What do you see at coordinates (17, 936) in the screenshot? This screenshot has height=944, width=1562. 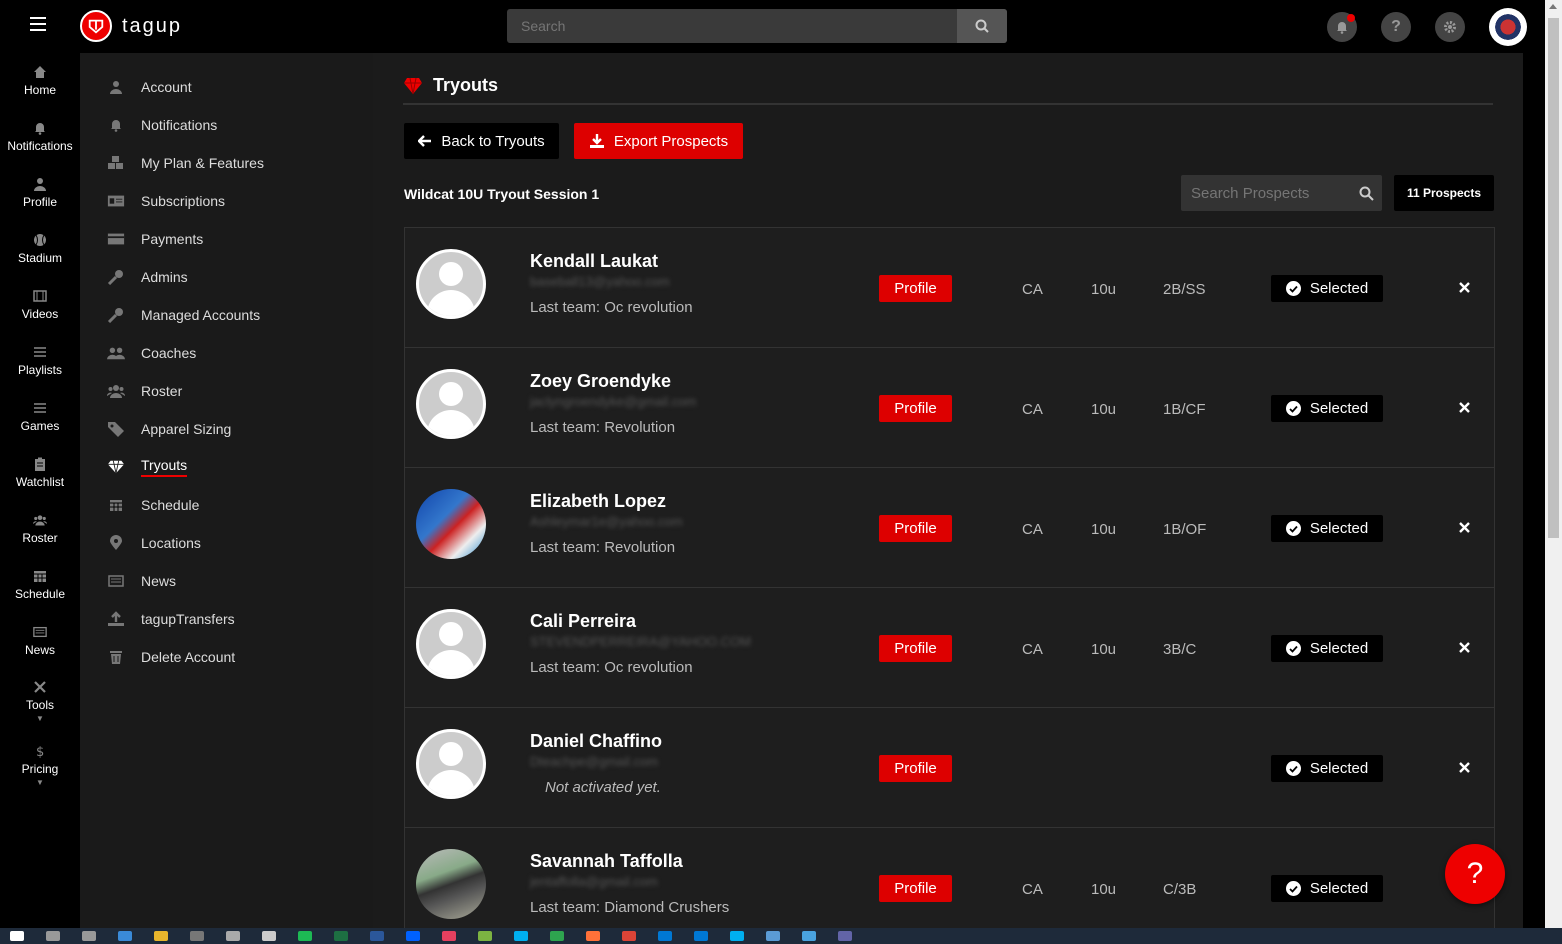 I see `windows-start-icon` at bounding box center [17, 936].